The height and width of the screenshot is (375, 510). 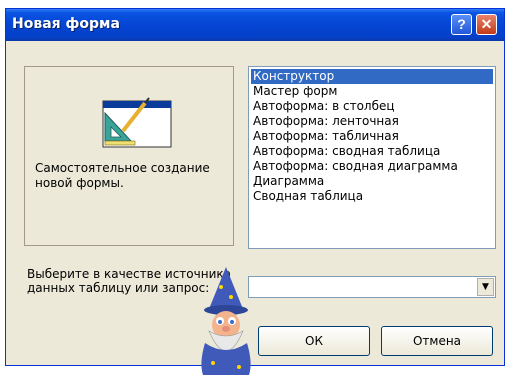 What do you see at coordinates (255, 25) in the screenshot?
I see `title-bar: Новая форма ? ✕` at bounding box center [255, 25].